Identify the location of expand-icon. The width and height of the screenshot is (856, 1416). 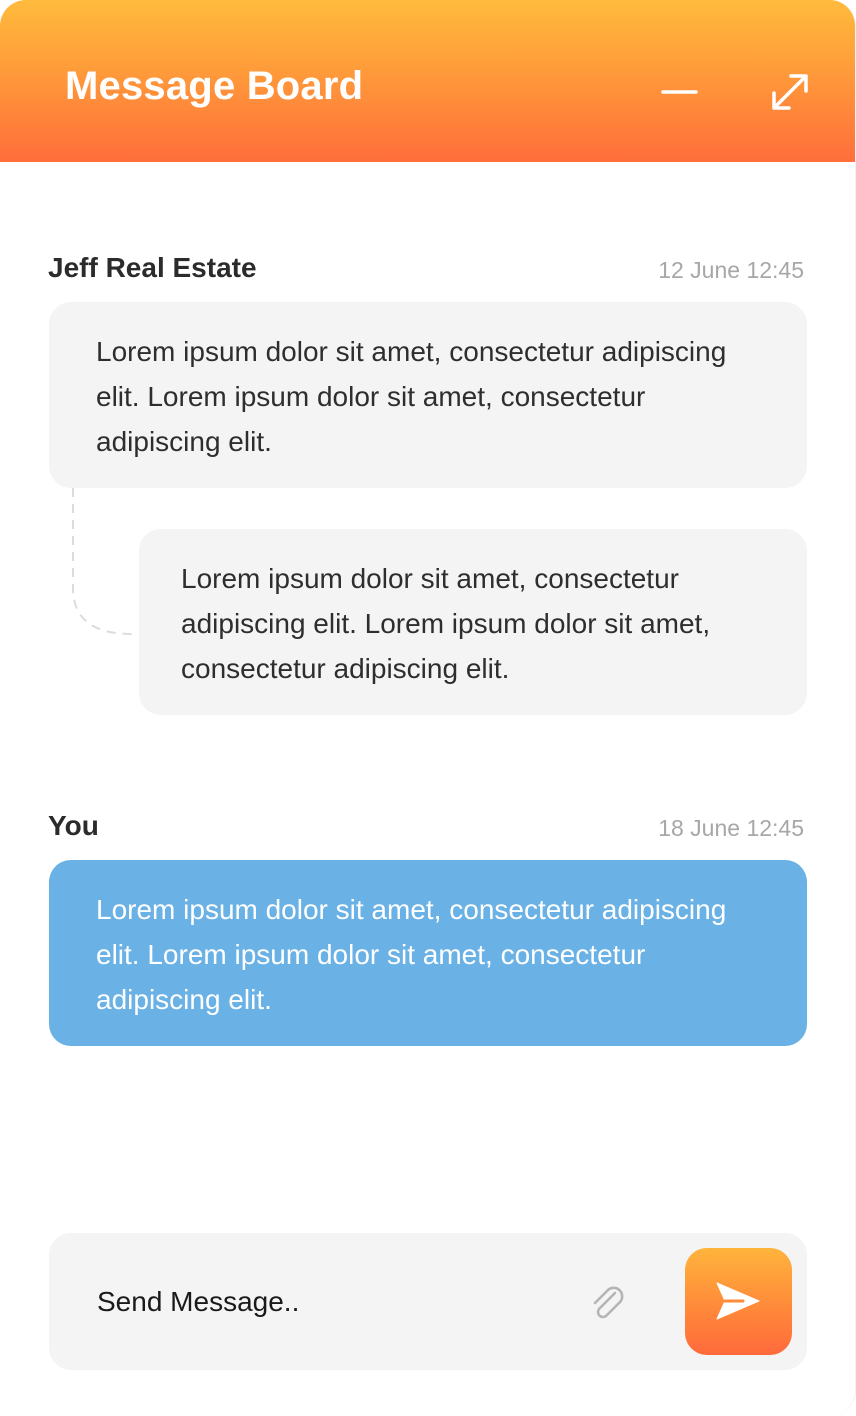
(790, 92).